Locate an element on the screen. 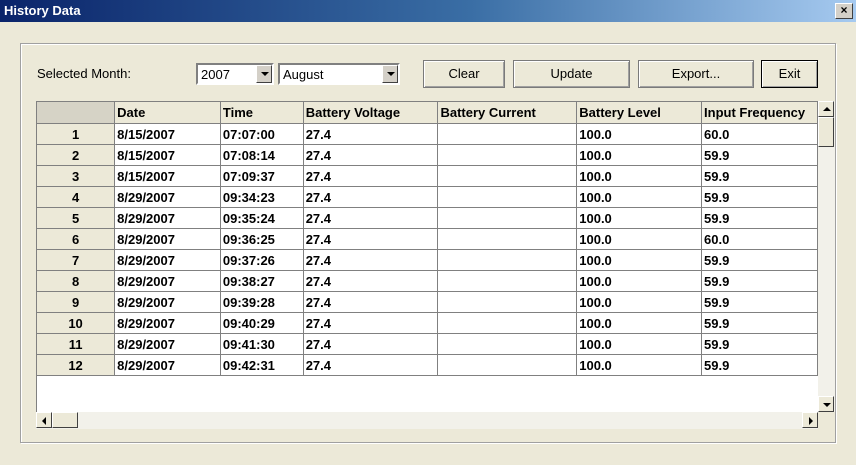 The height and width of the screenshot is (465, 856). table-cell: 07:09:37 is located at coordinates (262, 176).